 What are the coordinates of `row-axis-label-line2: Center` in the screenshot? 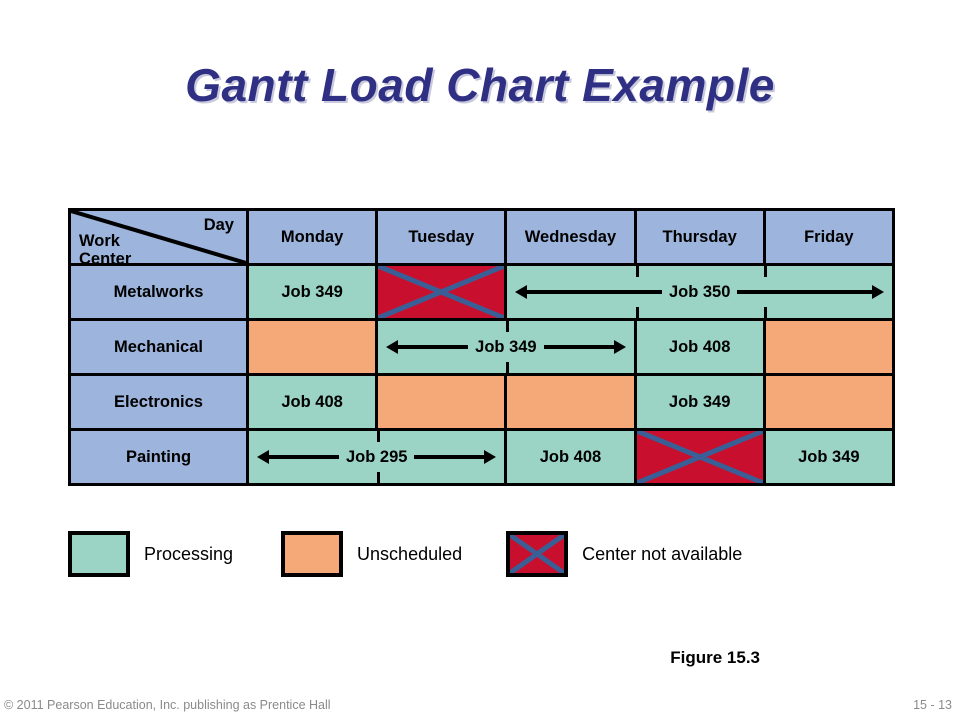 It's located at (105, 257).